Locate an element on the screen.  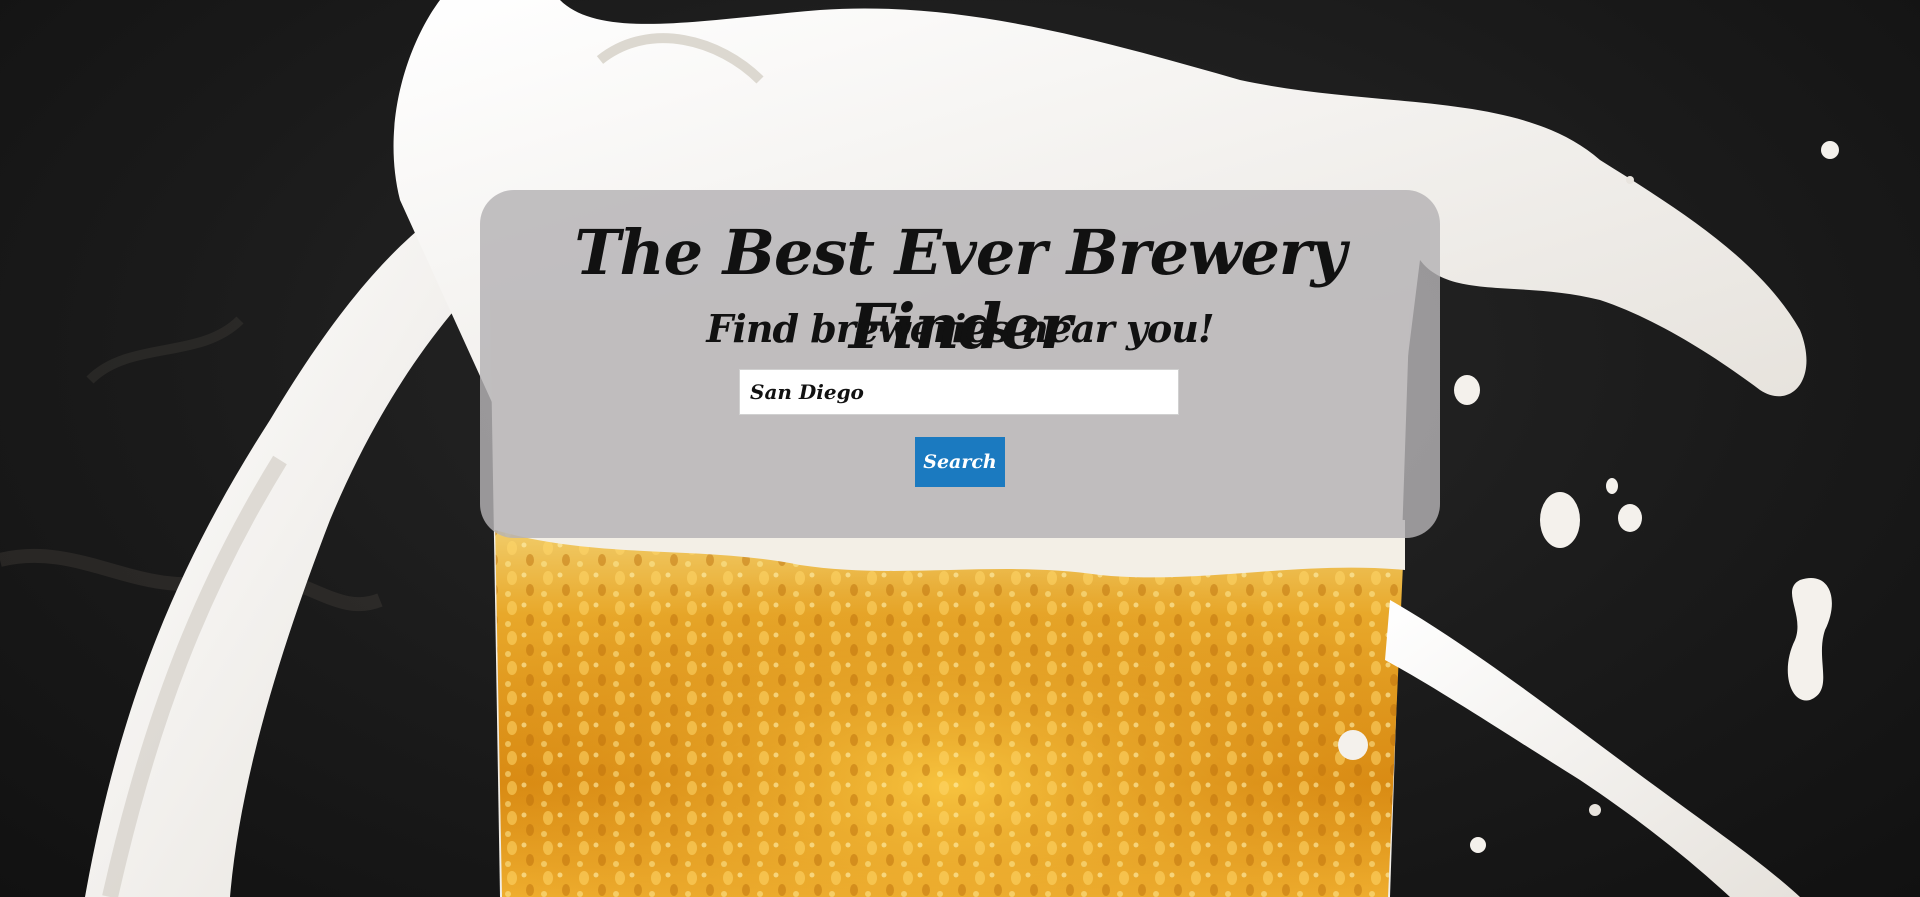
search-button: Search is located at coordinates (960, 462).